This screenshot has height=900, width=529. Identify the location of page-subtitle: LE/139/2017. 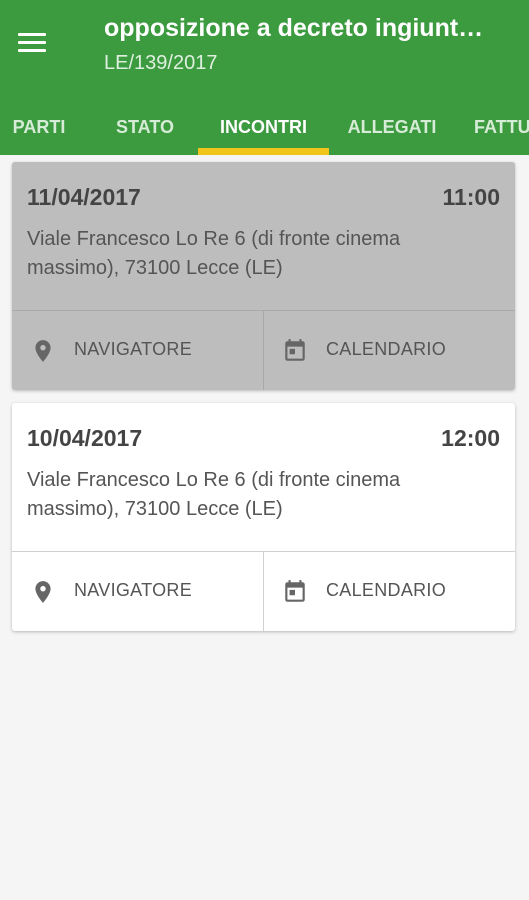
(161, 63).